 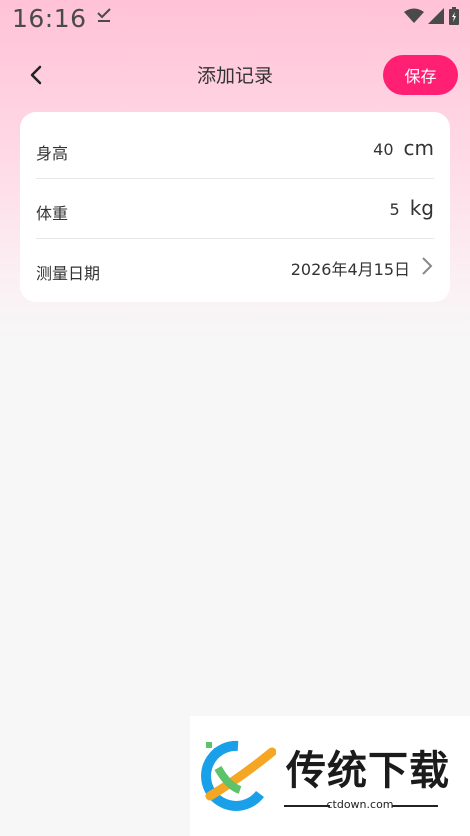 I want to click on height-unit: cm, so click(x=418, y=148).